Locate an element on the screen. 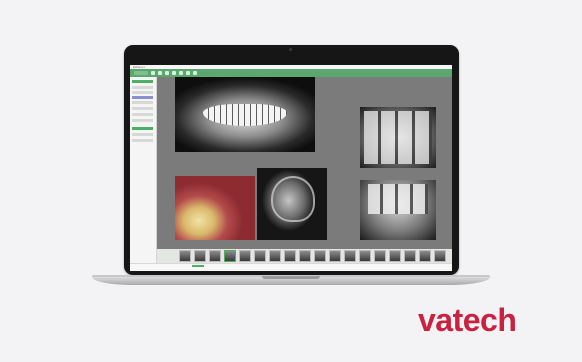 The width and height of the screenshot is (582, 362). panoramic-xray is located at coordinates (245, 114).